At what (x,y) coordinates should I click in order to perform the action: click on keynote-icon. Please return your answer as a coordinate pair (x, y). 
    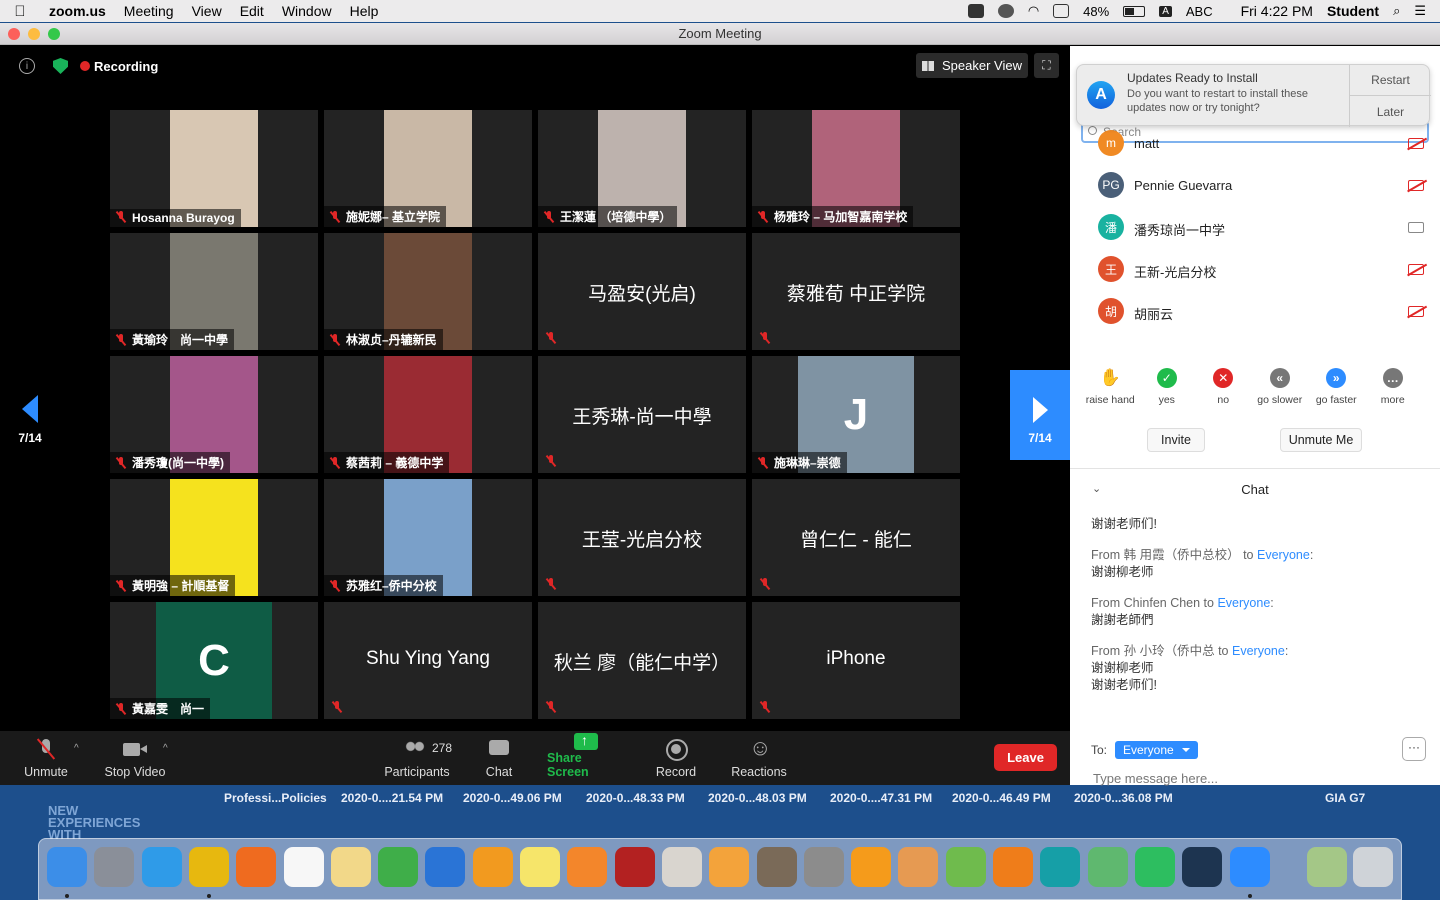
    Looking at the image, I should click on (445, 867).